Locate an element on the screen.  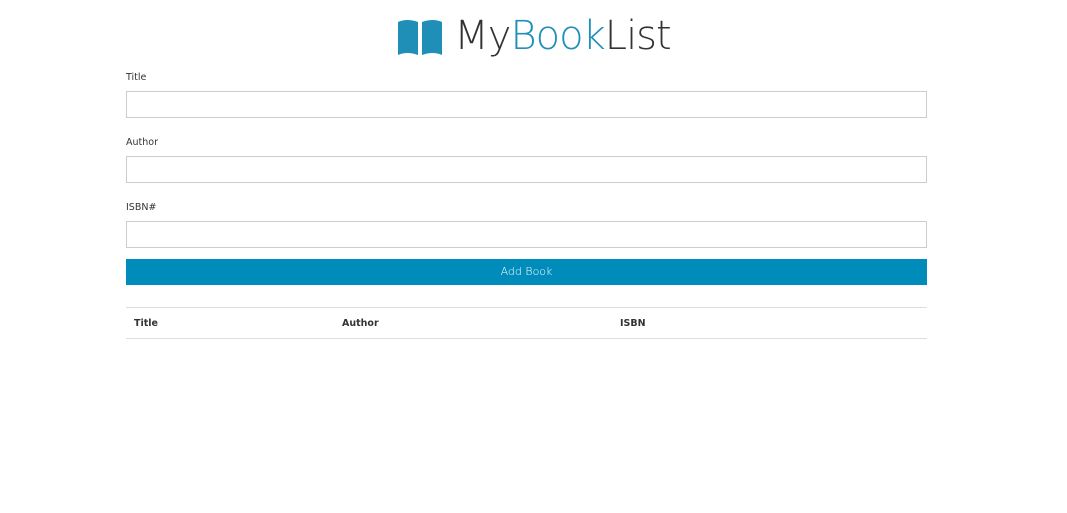
app-title-my: My is located at coordinates (482, 36).